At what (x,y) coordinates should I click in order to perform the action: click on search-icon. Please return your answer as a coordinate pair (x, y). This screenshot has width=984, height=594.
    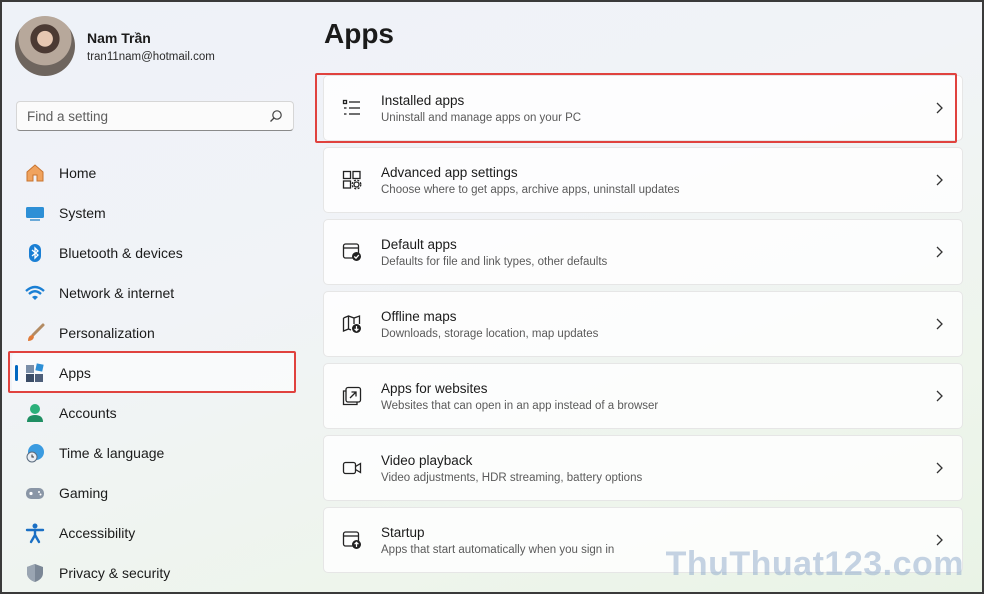
    Looking at the image, I should click on (276, 116).